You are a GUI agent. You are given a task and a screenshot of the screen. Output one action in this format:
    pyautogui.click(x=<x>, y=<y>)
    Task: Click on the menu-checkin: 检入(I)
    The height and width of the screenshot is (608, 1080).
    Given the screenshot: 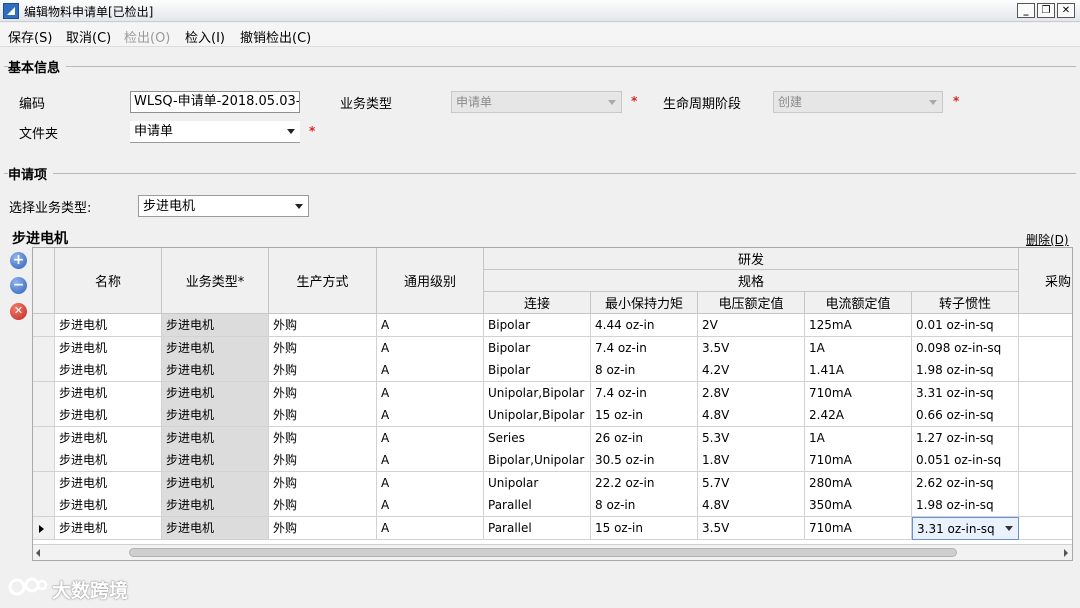 What is the action you would take?
    pyautogui.click(x=205, y=36)
    